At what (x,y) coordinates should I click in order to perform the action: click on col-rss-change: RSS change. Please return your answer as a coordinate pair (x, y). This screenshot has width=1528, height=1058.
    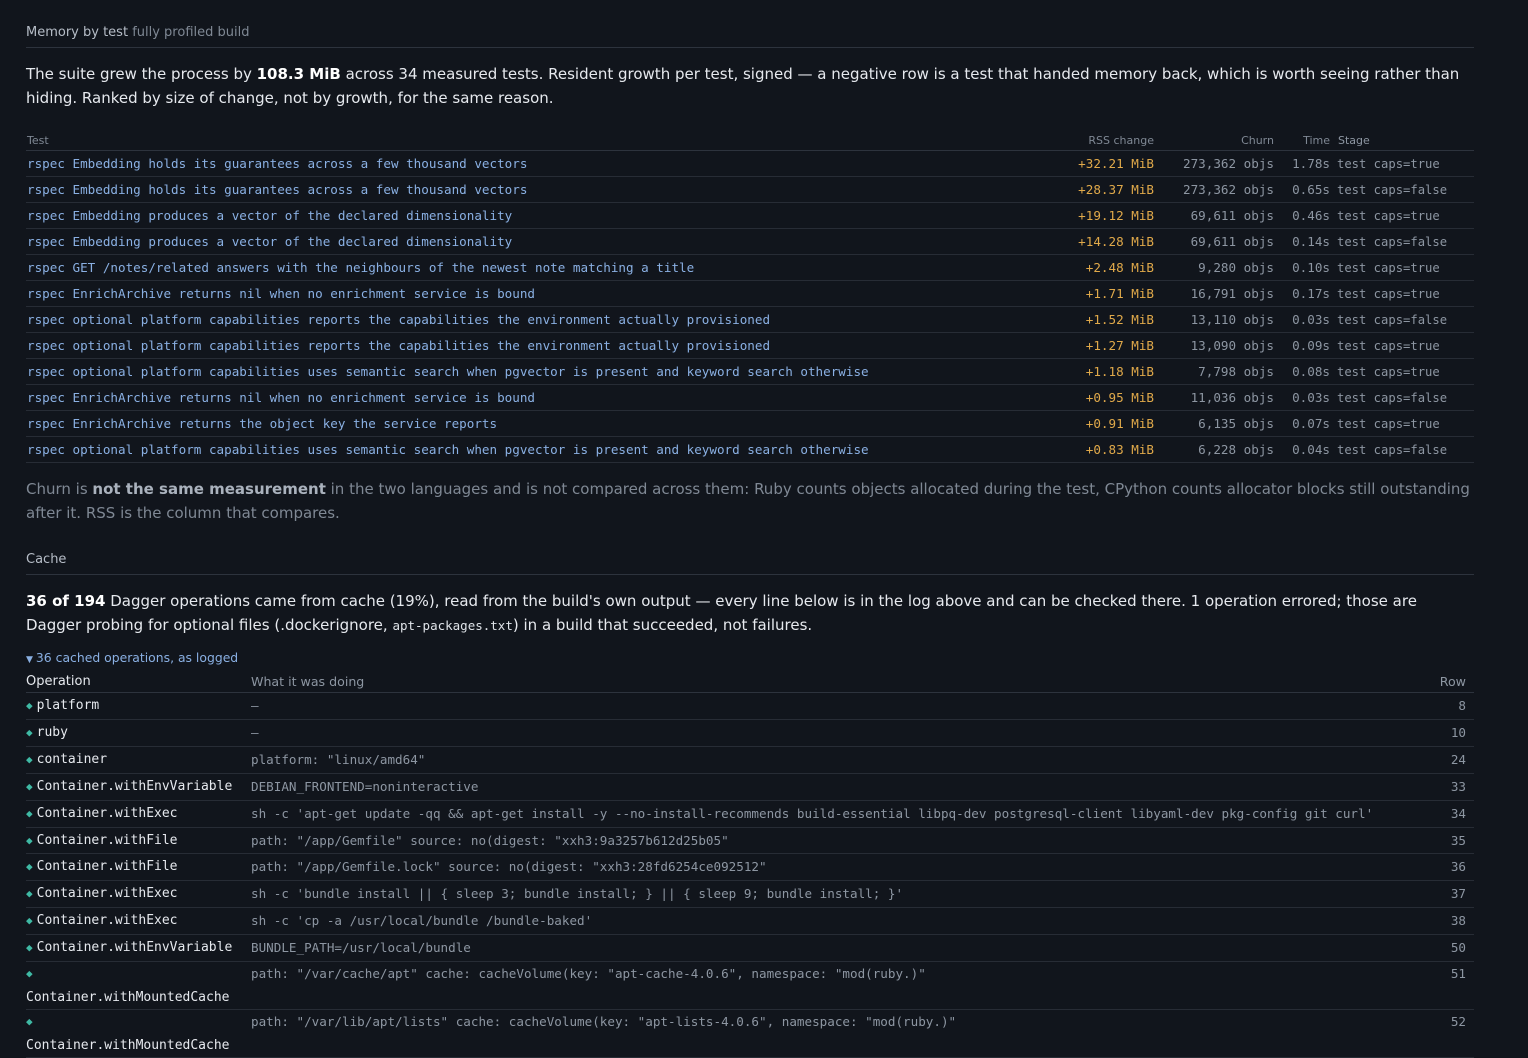
    Looking at the image, I should click on (1090, 139).